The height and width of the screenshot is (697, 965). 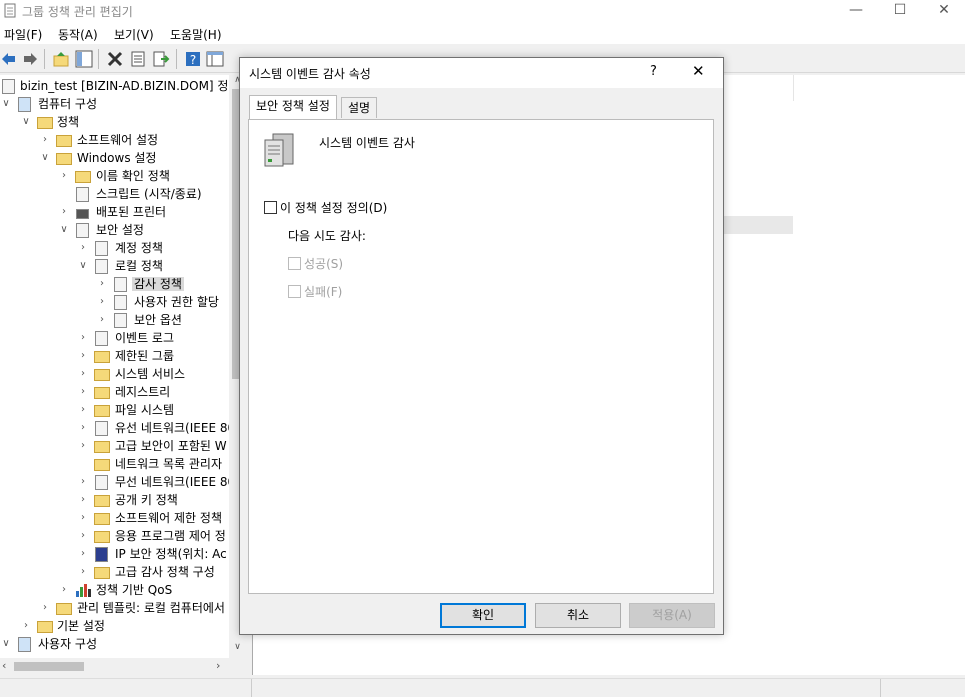 I want to click on help-icon: ?, so click(x=193, y=59).